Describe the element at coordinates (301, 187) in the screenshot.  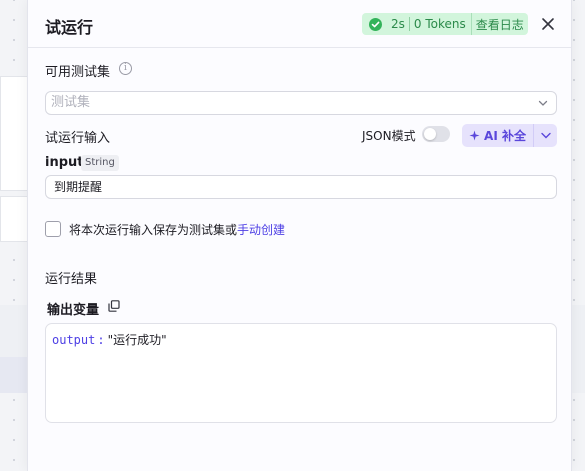
I see `input-value-field: 到期提醒` at that location.